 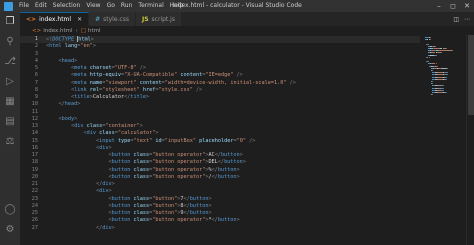 I want to click on tab-index-html: <> index.html ✕, so click(x=55, y=19).